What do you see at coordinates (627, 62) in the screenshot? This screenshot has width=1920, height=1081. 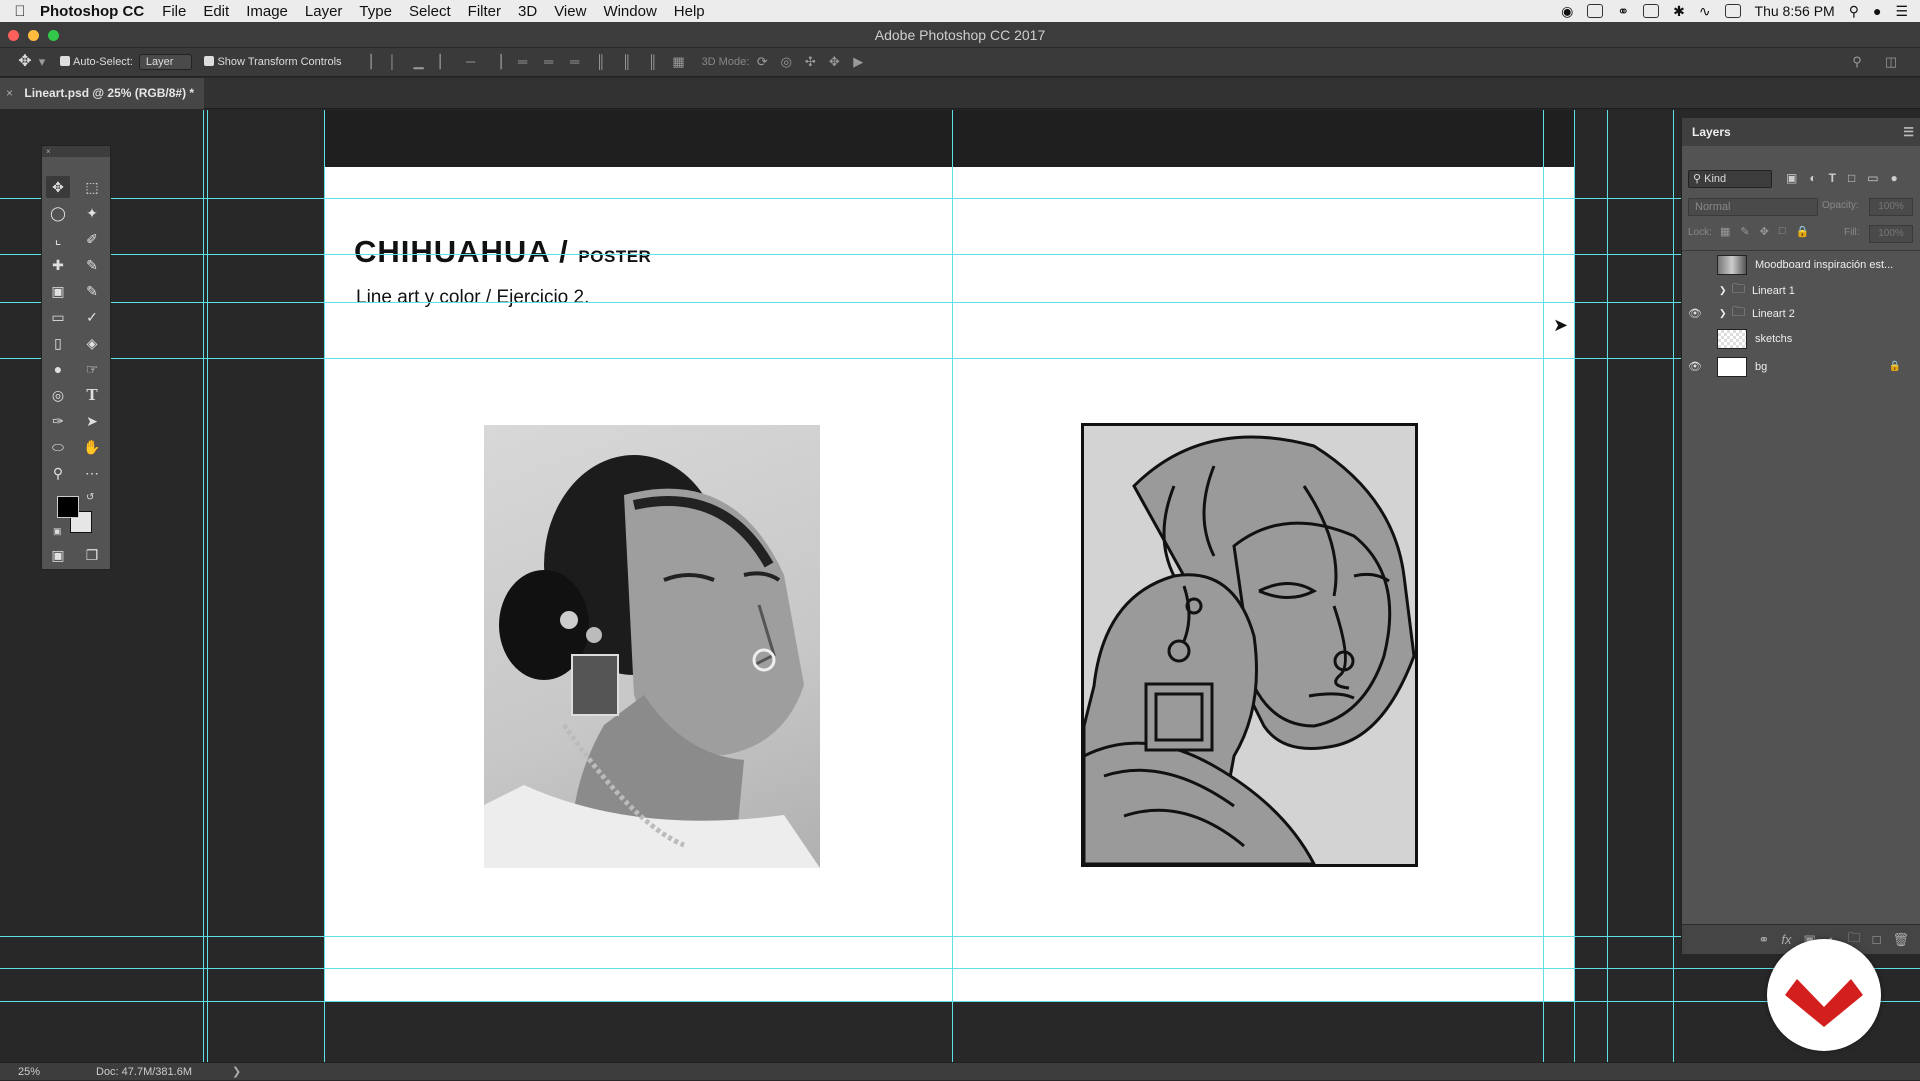 I see `distribute-hcenter-icon: ║` at bounding box center [627, 62].